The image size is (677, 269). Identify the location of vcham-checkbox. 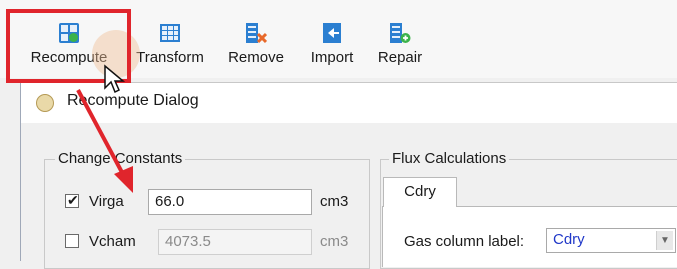
(72, 241).